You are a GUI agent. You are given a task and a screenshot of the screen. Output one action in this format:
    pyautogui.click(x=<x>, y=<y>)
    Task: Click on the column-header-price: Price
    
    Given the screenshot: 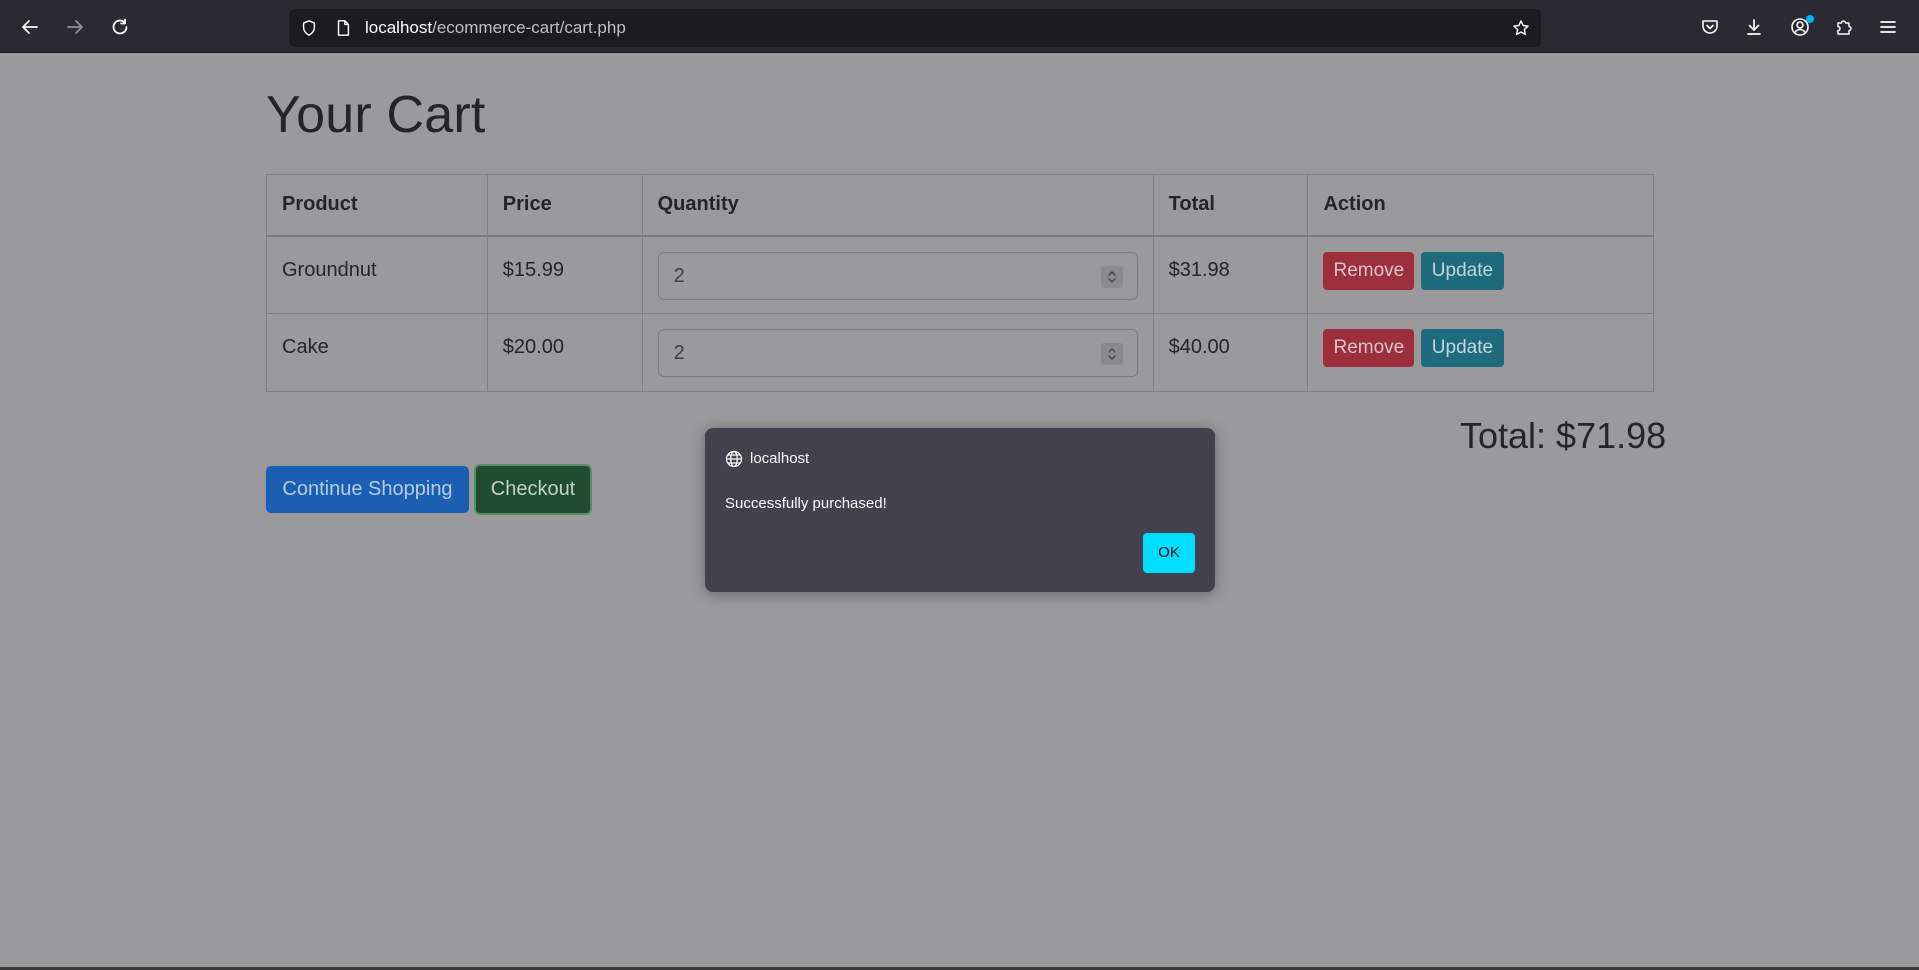 What is the action you would take?
    pyautogui.click(x=564, y=205)
    